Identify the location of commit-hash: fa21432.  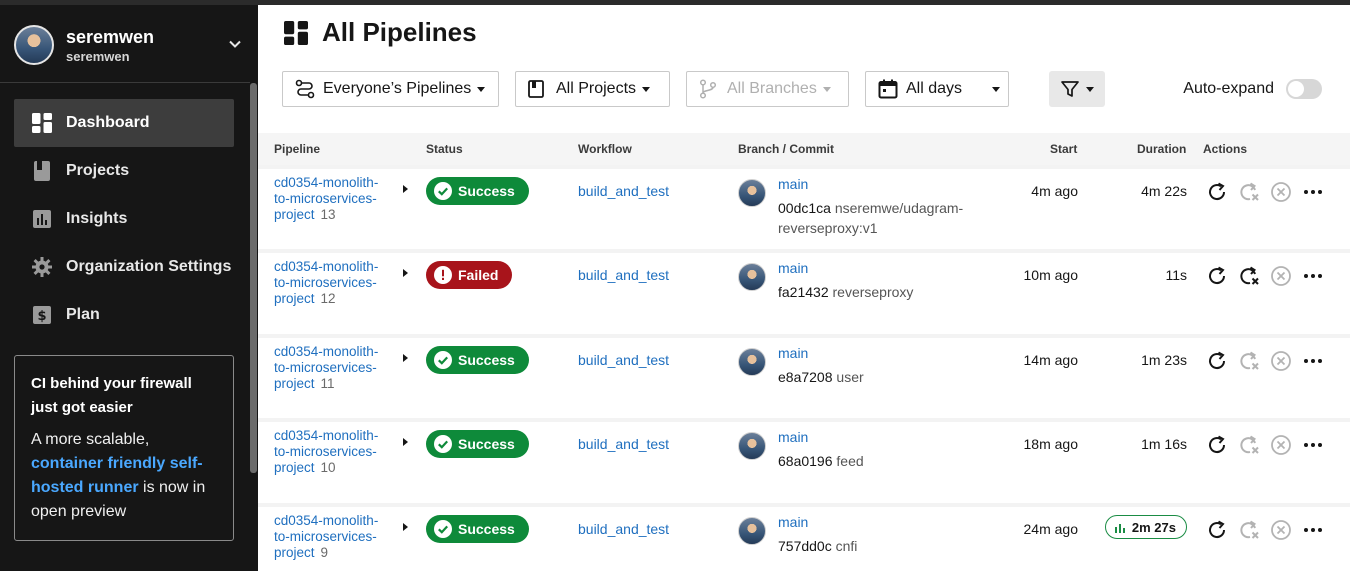
(803, 292).